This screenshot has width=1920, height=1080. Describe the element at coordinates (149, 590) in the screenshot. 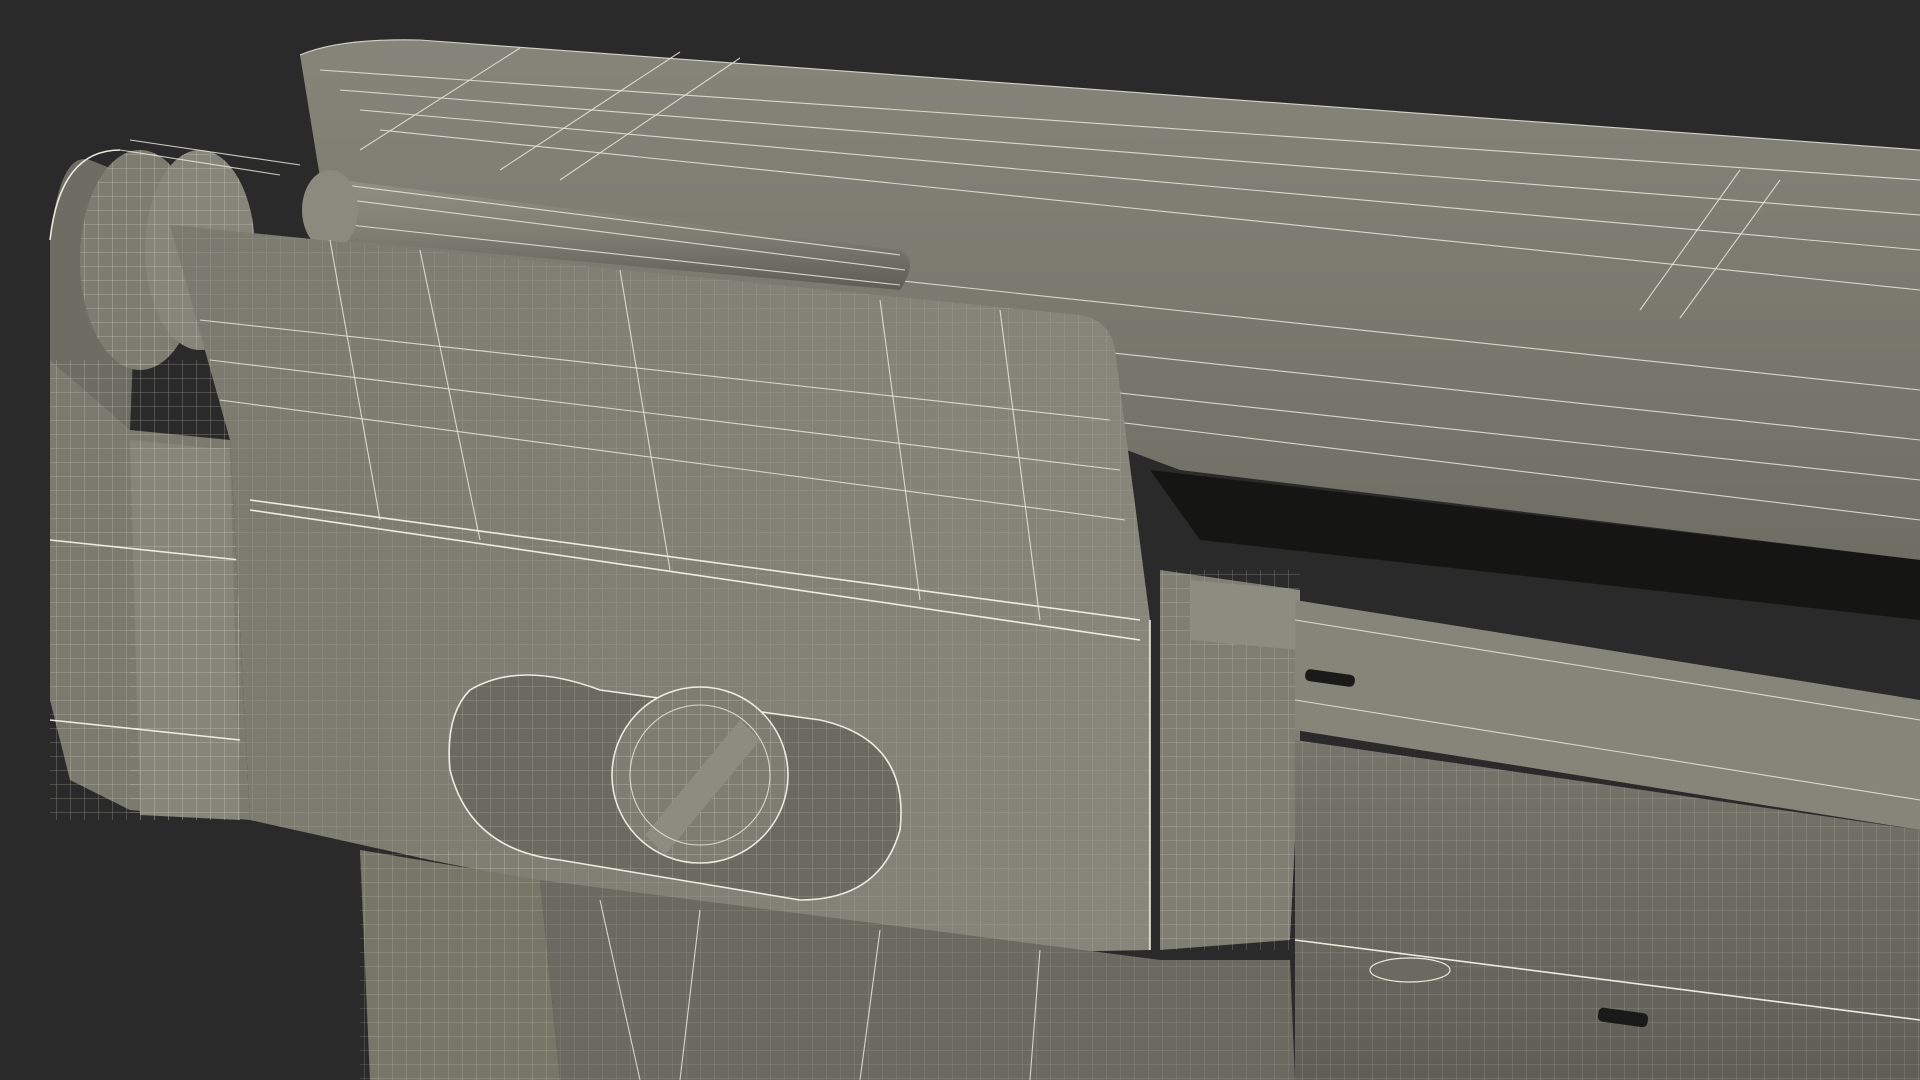

I see `left-side-block` at that location.